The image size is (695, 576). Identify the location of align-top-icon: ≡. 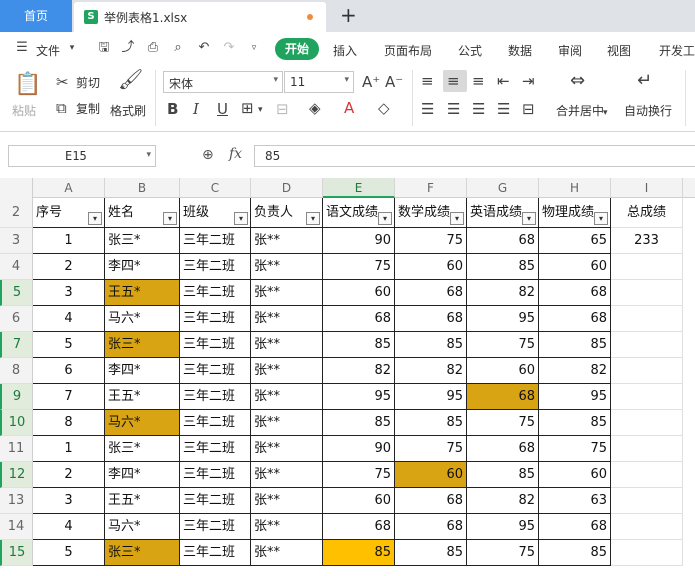
(427, 81).